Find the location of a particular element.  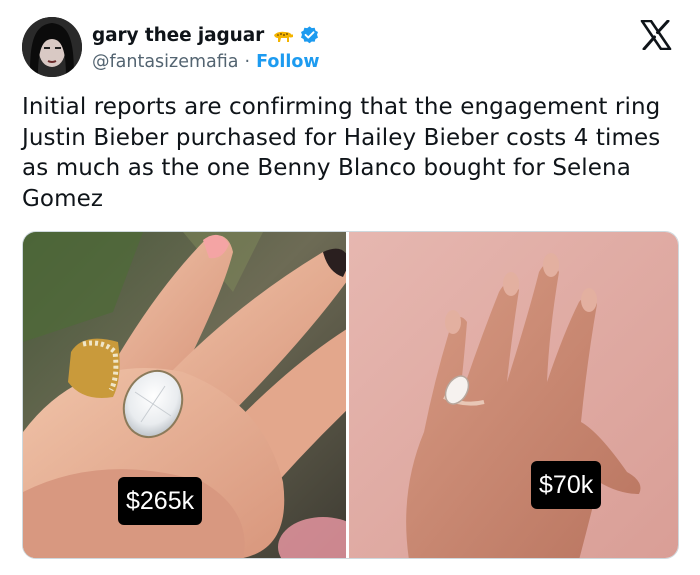

x-logo-icon is located at coordinates (656, 35).